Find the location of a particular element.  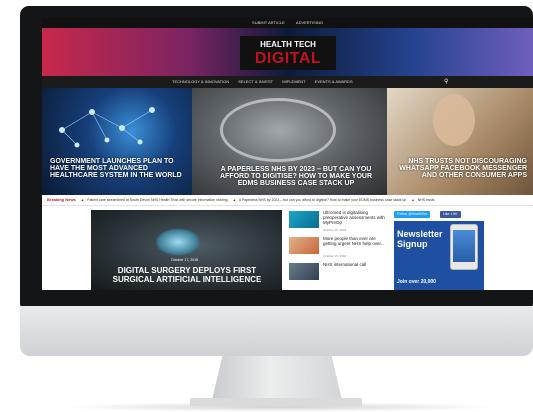

network-illustration is located at coordinates (107, 127).